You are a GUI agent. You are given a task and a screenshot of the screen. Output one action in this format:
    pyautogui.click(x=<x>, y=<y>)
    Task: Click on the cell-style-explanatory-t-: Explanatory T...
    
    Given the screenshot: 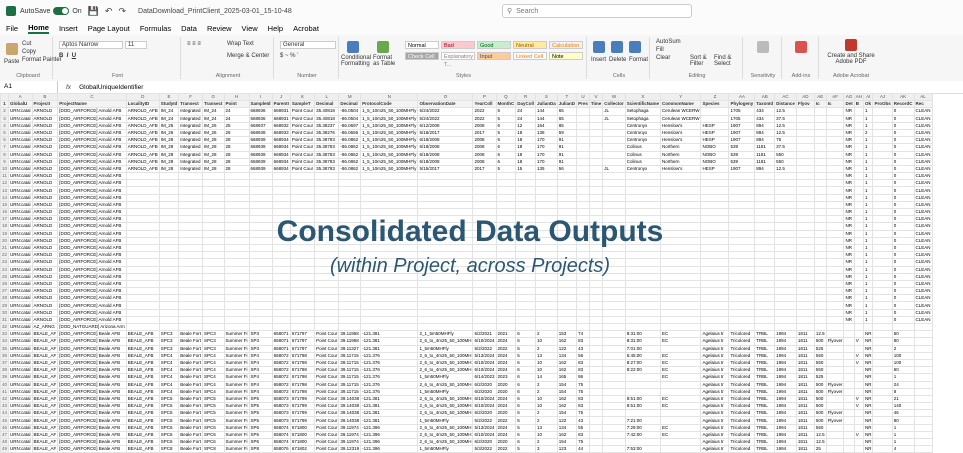 What is the action you would take?
    pyautogui.click(x=458, y=60)
    